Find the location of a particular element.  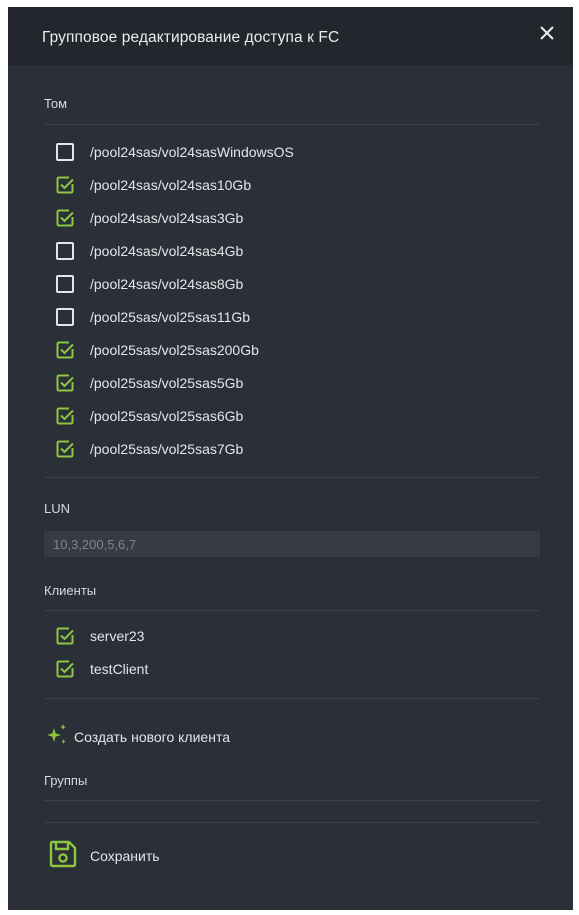

volume-item: /pool24sas/vol24sas8Gb is located at coordinates (149, 284).